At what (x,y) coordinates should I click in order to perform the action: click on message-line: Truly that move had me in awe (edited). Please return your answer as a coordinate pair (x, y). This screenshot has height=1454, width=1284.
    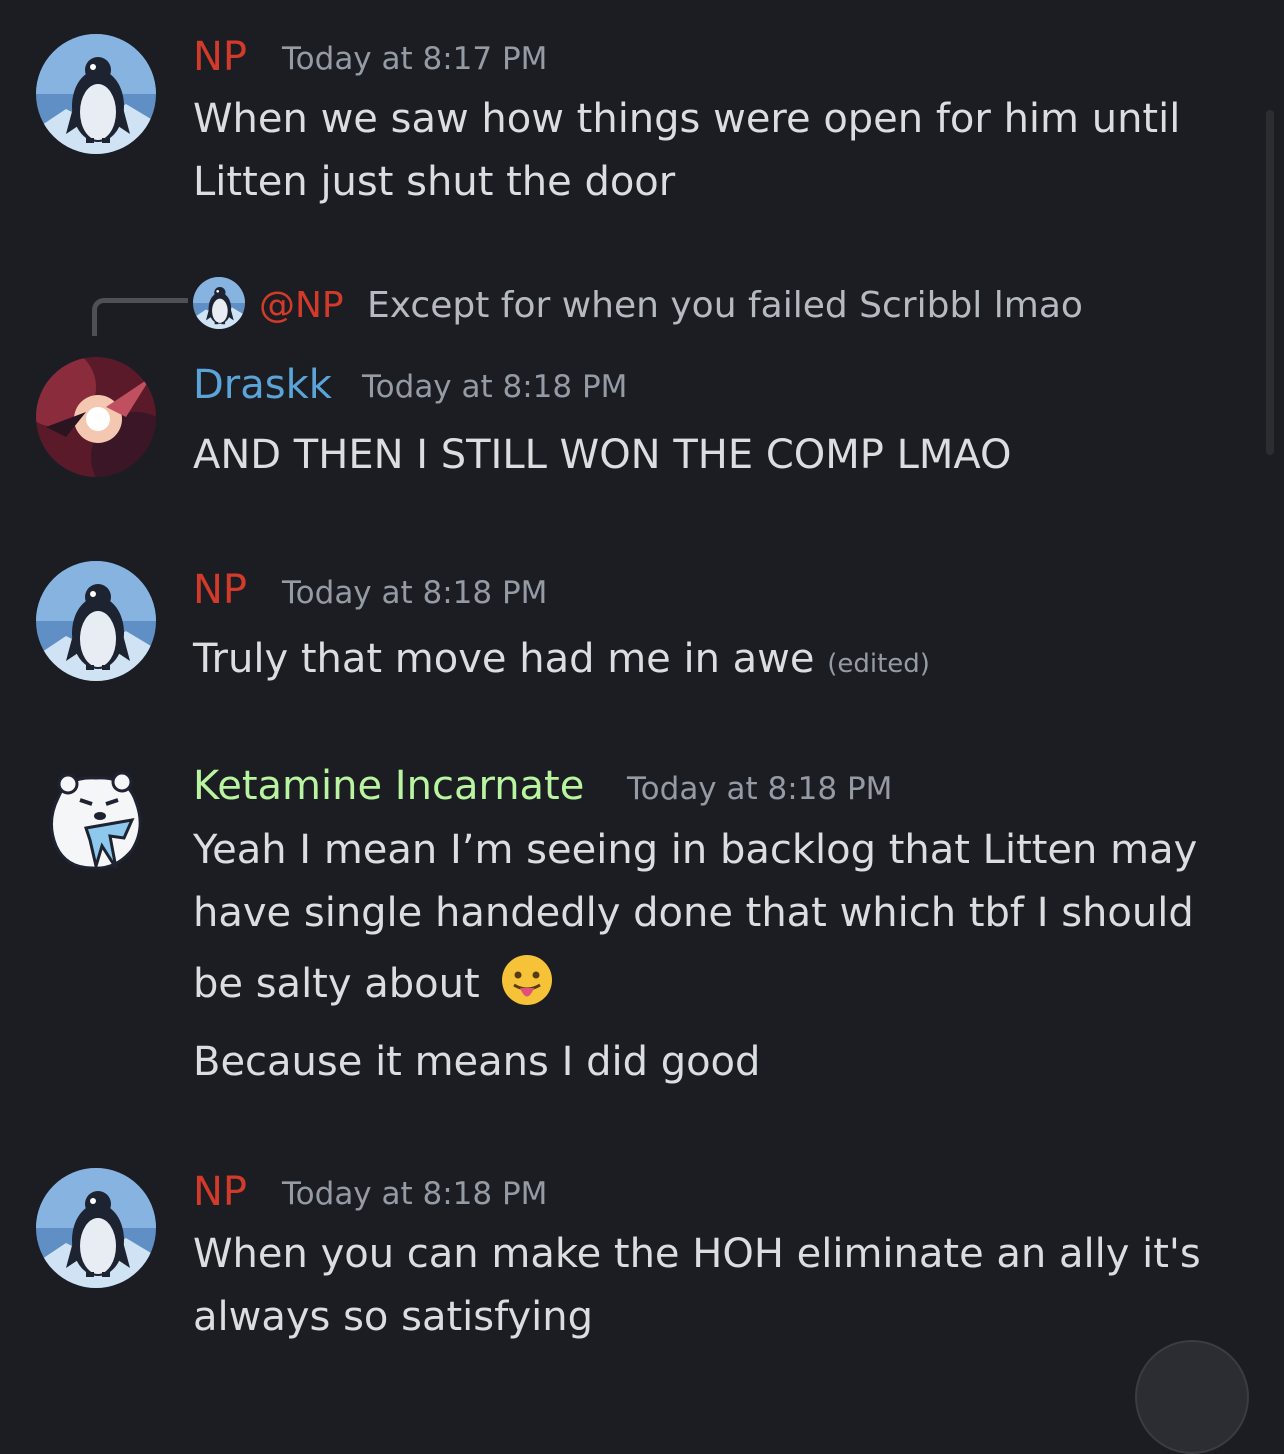
    Looking at the image, I should click on (561, 662).